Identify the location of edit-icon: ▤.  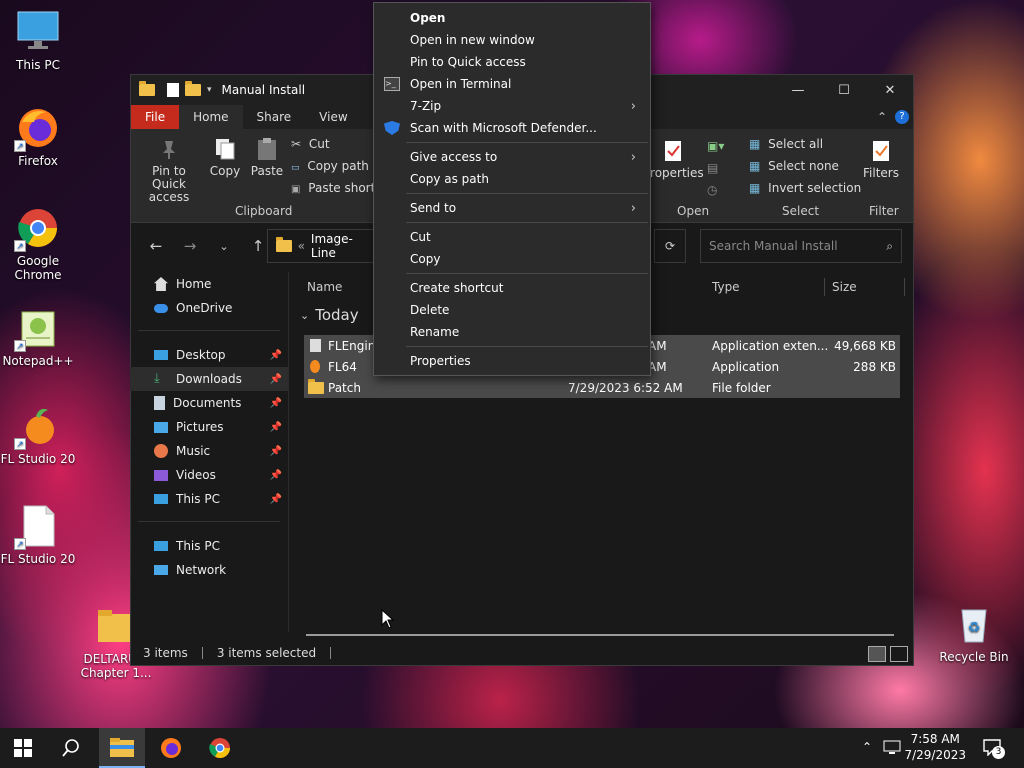
(712, 168).